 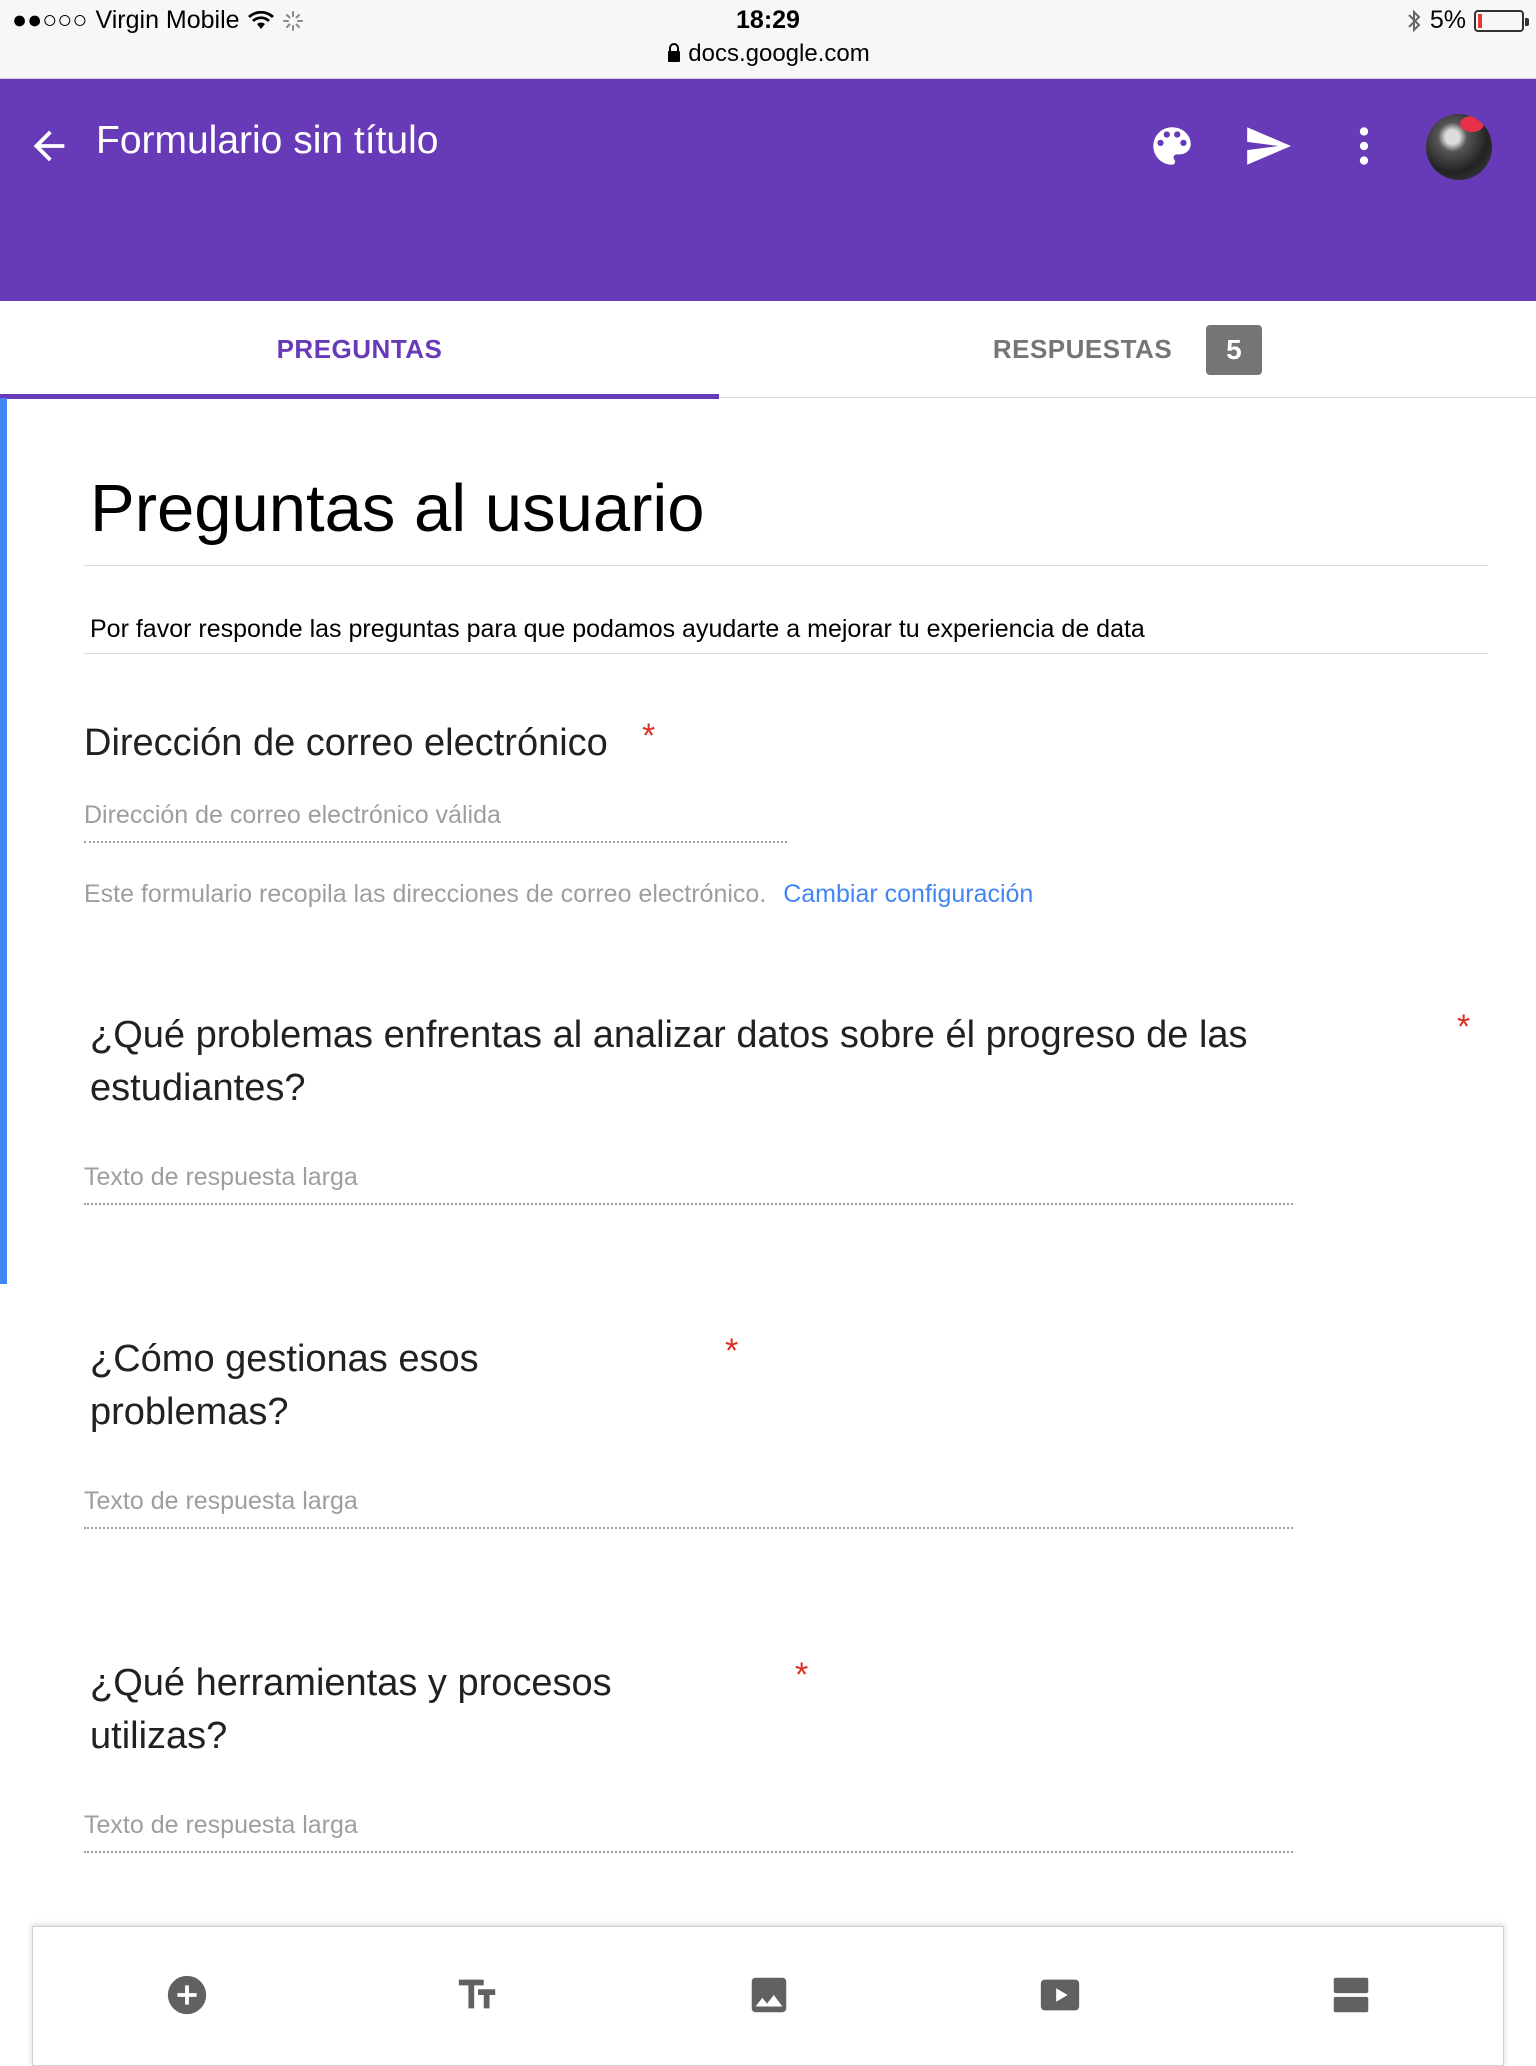 I want to click on tab-responses: RESPUESTAS 5, so click(x=1127, y=349).